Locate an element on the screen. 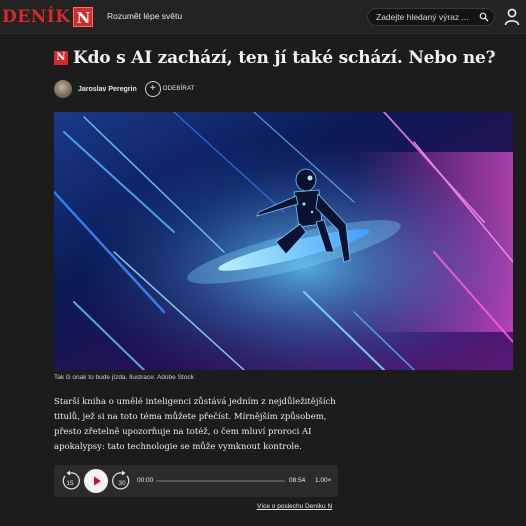 The height and width of the screenshot is (526, 526). author-name: Jaroslav Peregrin is located at coordinates (107, 89).